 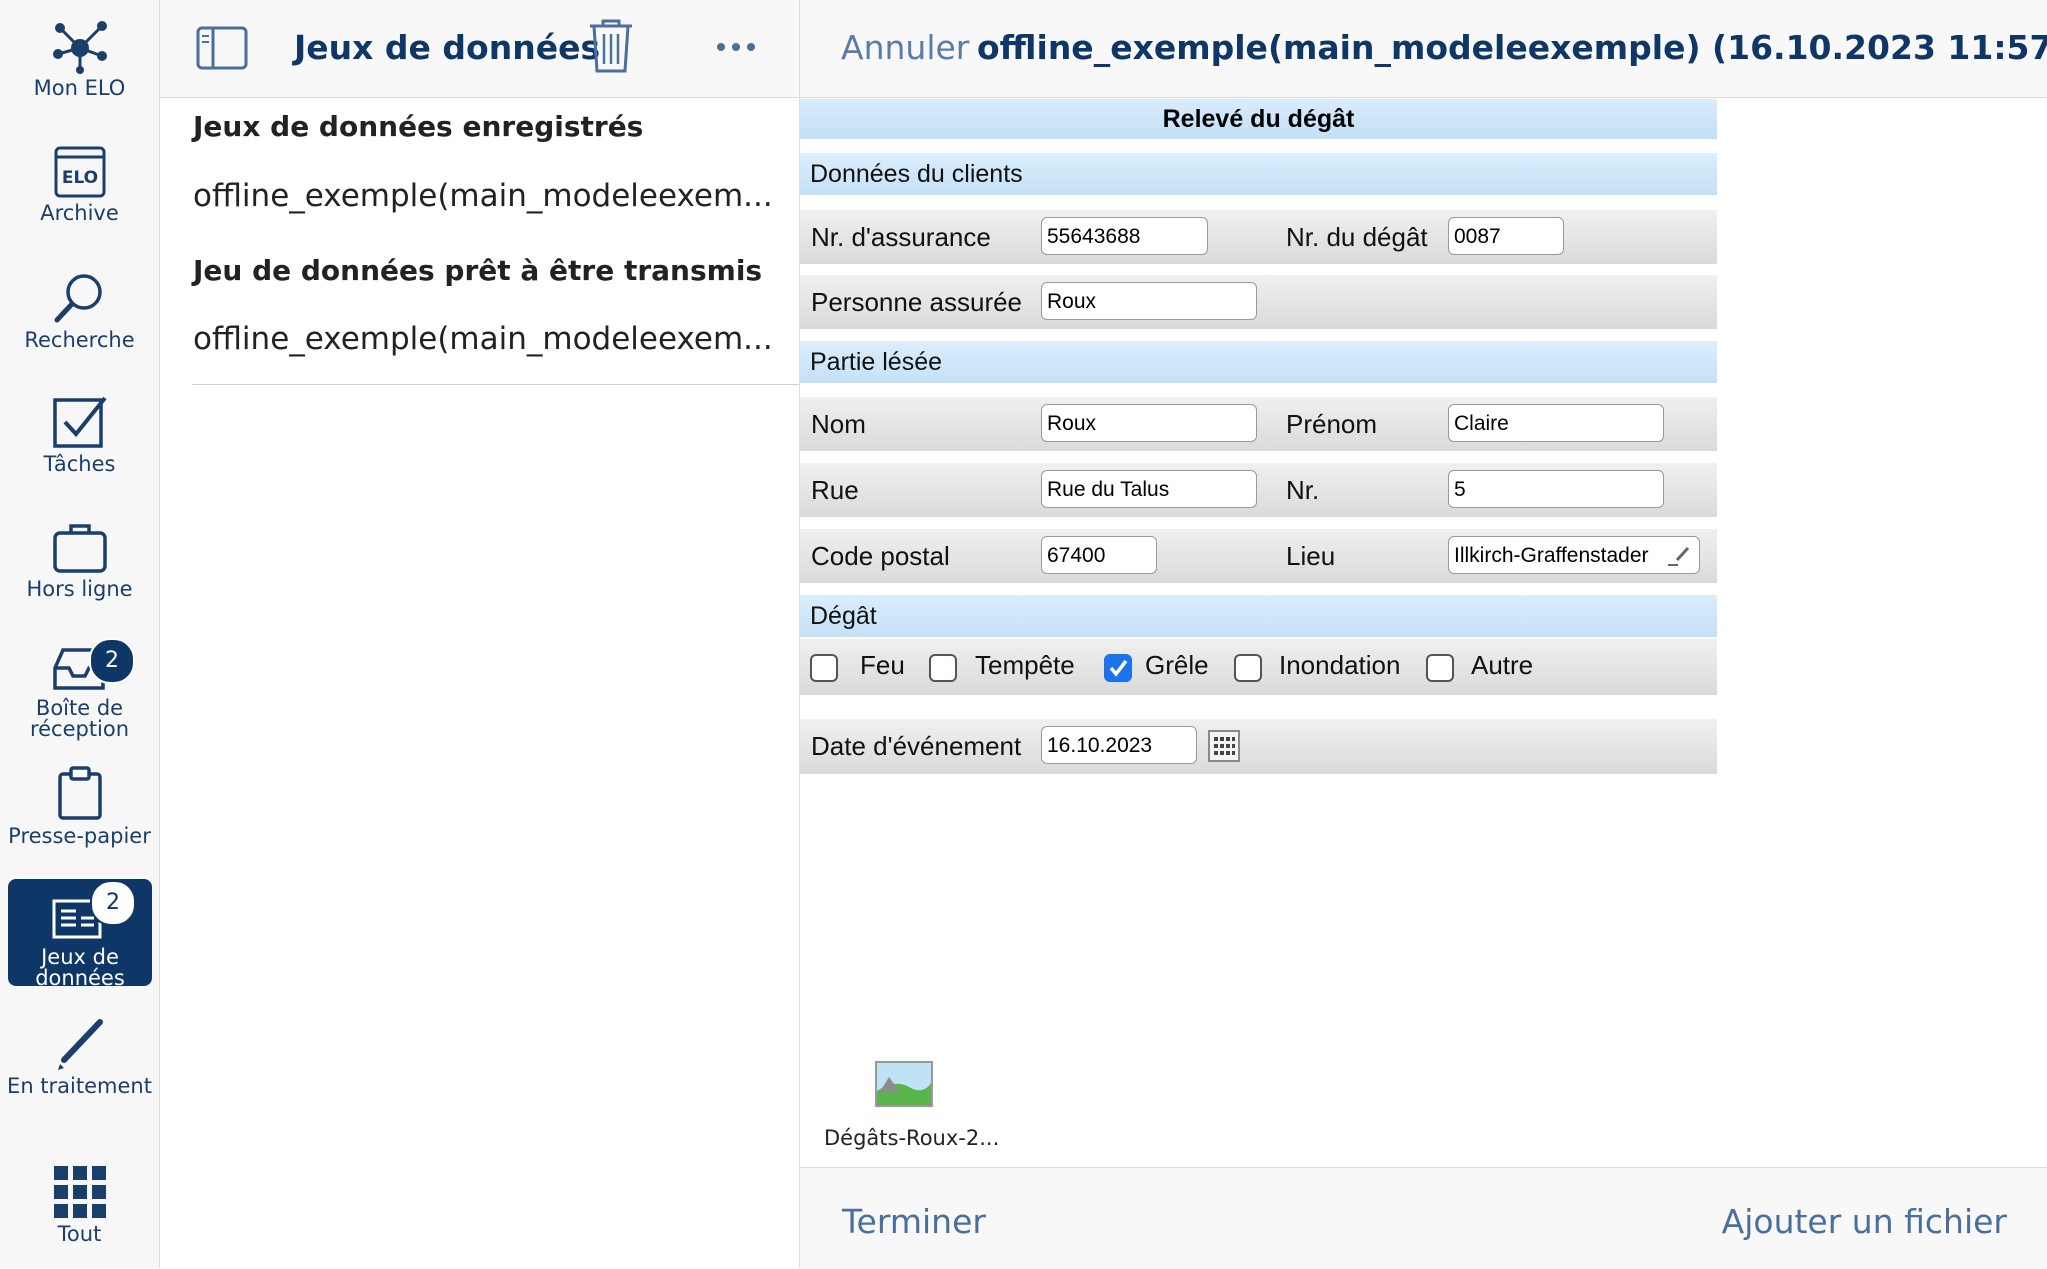 What do you see at coordinates (1258, 616) in the screenshot?
I see `section-damage: Dégât` at bounding box center [1258, 616].